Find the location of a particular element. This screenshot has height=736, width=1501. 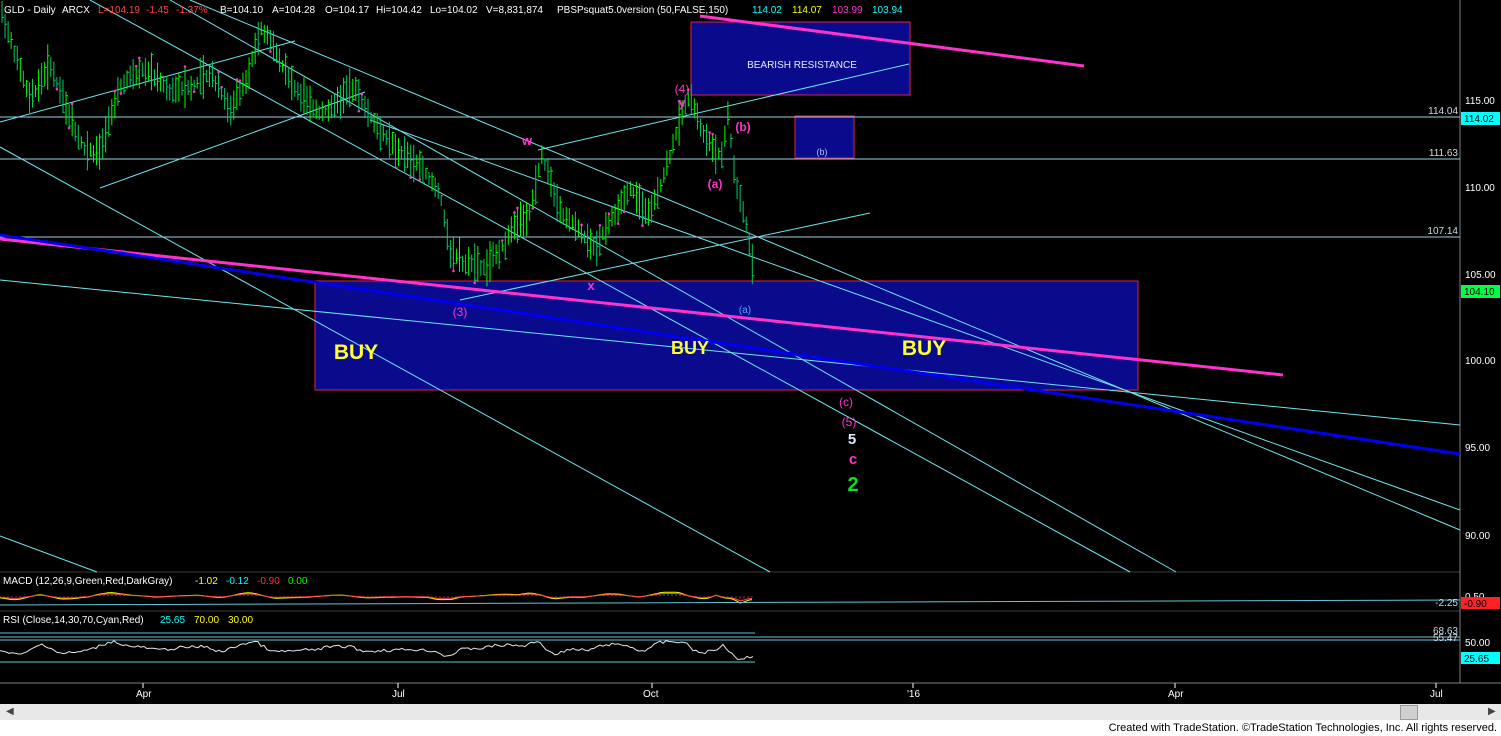

wave-label-c-paren: (c) is located at coordinates (846, 402).